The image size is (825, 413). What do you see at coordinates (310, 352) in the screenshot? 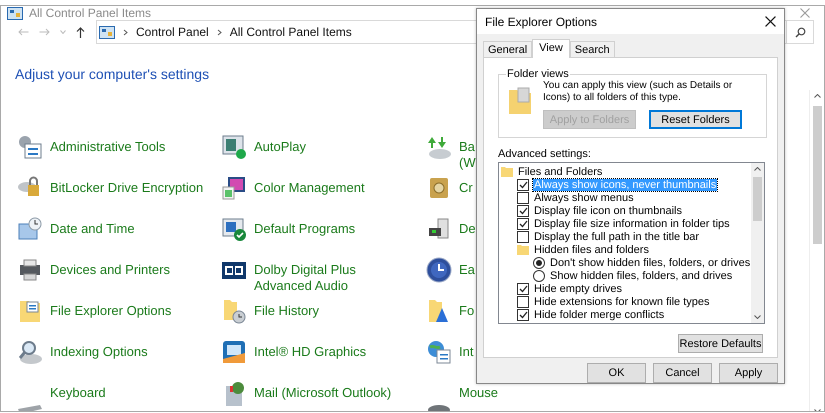
I see `control-panel-link: Intel® HD Graphics` at bounding box center [310, 352].